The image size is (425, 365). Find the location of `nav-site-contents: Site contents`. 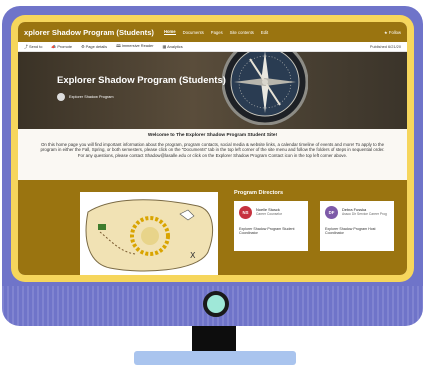

nav-site-contents: Site contents is located at coordinates (242, 32).